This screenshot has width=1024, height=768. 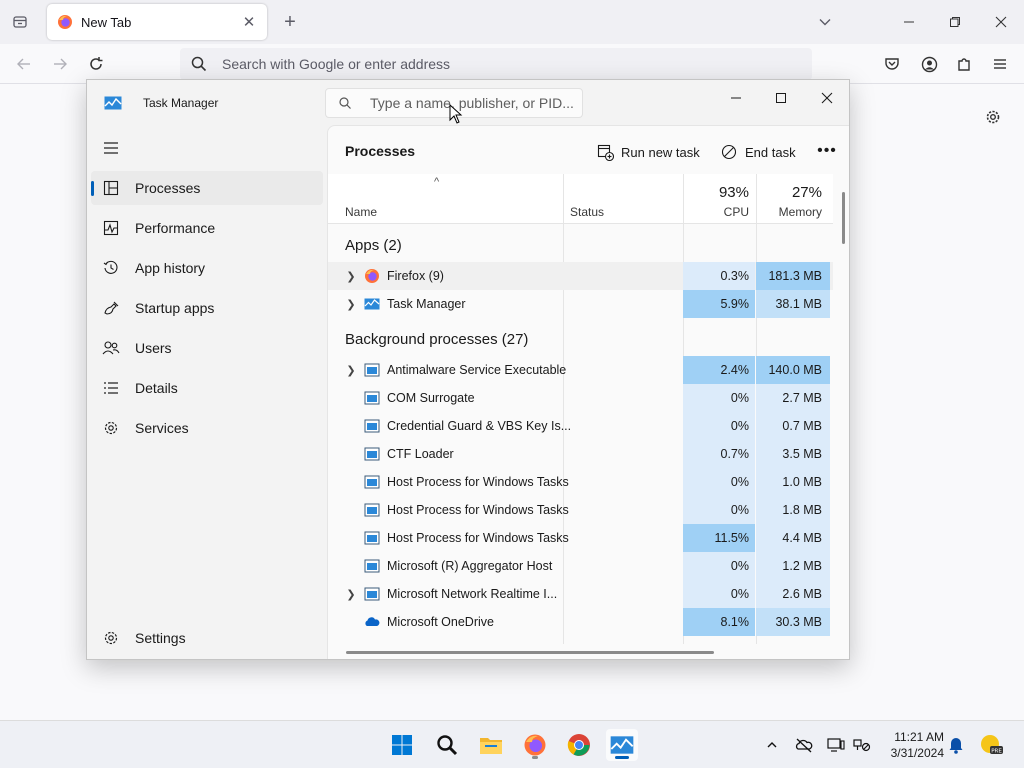 What do you see at coordinates (157, 22) in the screenshot?
I see `browser-tab: New Tab ✕` at bounding box center [157, 22].